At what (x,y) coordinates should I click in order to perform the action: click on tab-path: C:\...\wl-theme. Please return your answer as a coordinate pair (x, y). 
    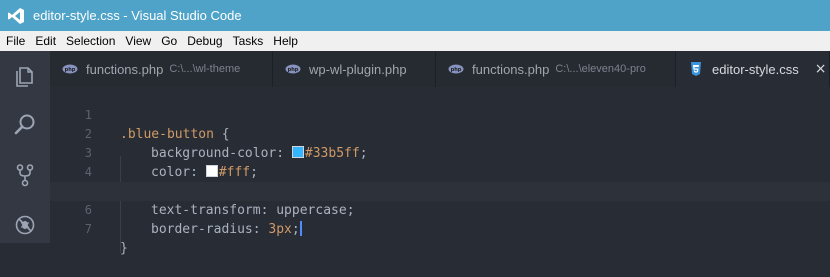
    Looking at the image, I should click on (205, 69).